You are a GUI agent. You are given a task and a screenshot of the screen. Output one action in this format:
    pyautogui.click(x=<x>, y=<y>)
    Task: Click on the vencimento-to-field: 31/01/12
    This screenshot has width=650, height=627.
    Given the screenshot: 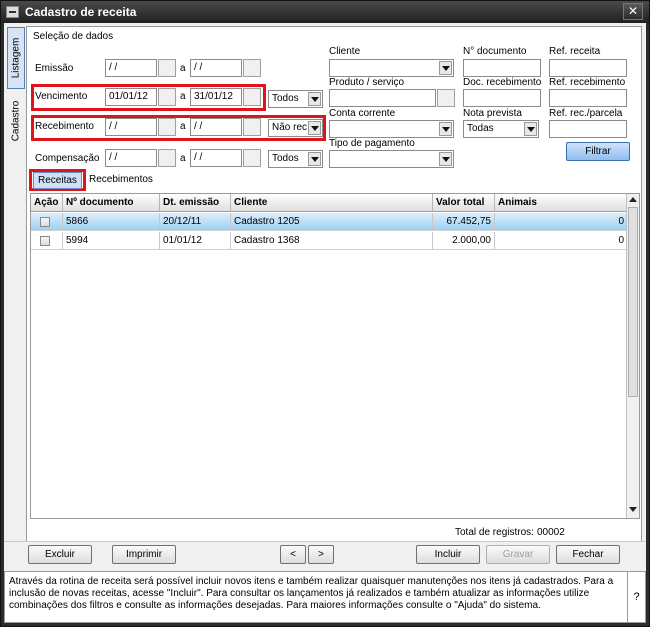 What is the action you would take?
    pyautogui.click(x=216, y=97)
    